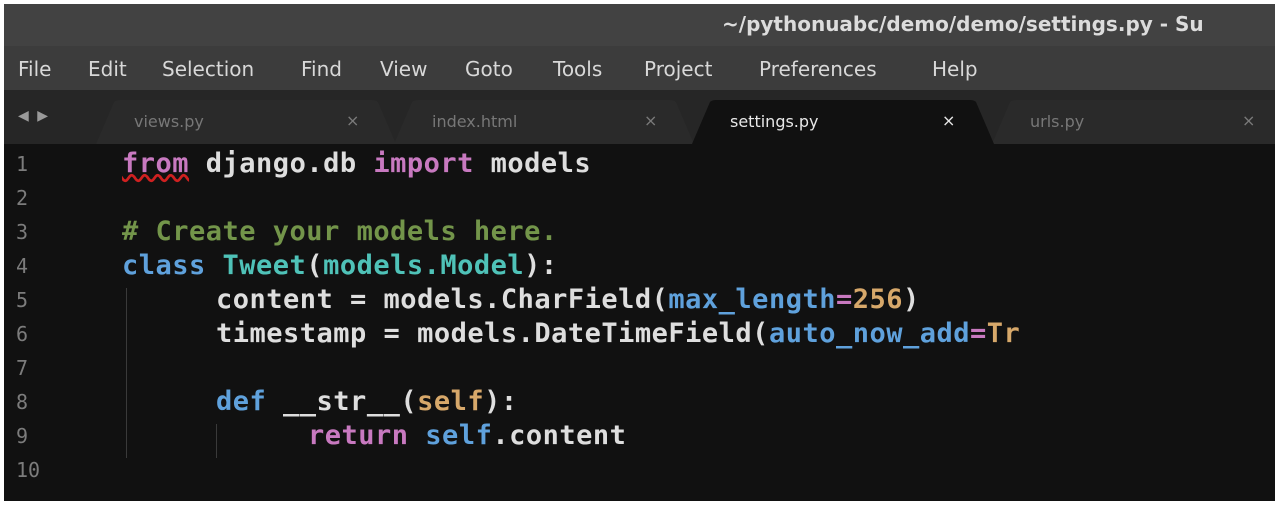  I want to click on line-number: 8, so click(22, 402).